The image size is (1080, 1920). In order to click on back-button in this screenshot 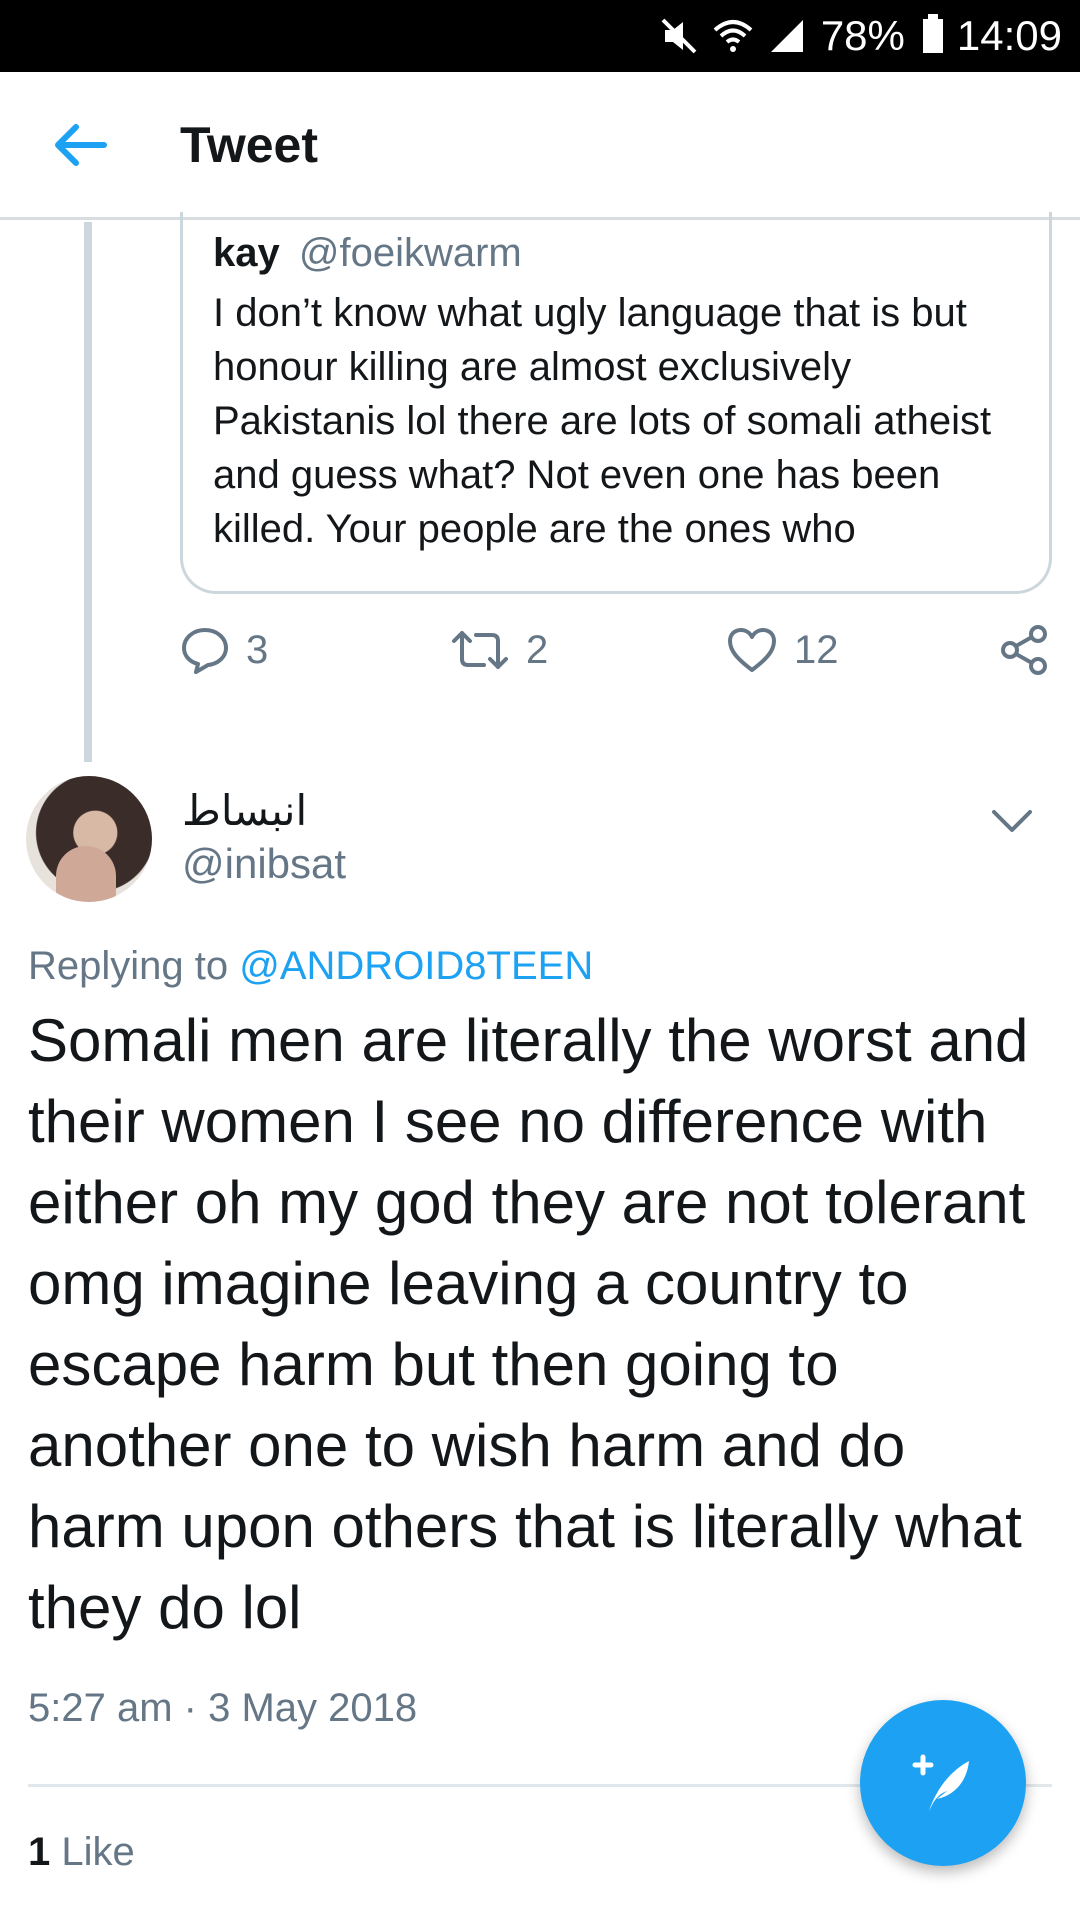, I will do `click(80, 145)`.